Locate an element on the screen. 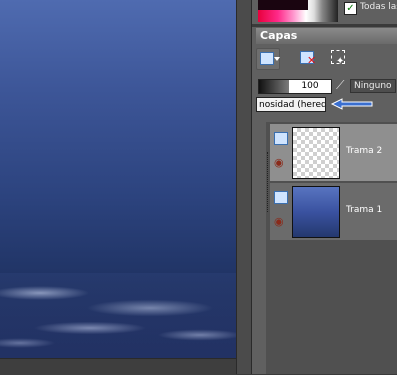 This screenshot has height=375, width=397. new-layer-icon is located at coordinates (267, 58).